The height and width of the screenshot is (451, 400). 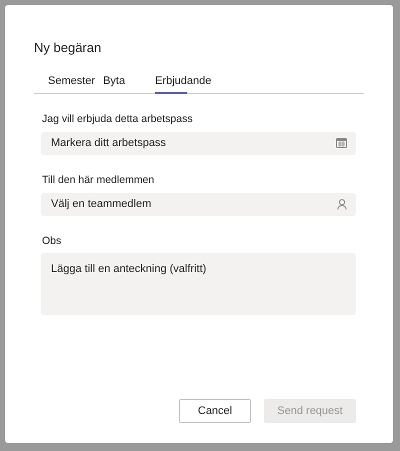 What do you see at coordinates (198, 143) in the screenshot?
I see `shift-picker: Markera ditt arbetspass` at bounding box center [198, 143].